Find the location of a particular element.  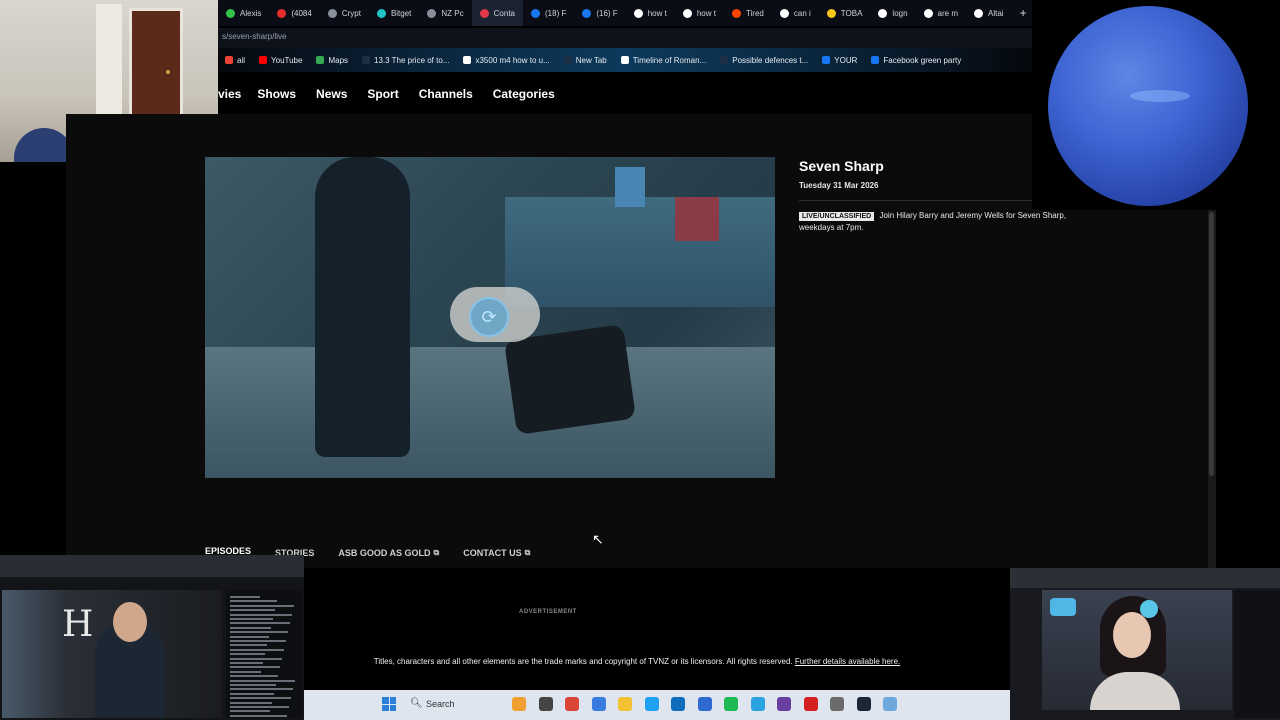

tab-asb-good-as-gold: ASB GOOD AS GOLD ⧉ is located at coordinates (388, 553).